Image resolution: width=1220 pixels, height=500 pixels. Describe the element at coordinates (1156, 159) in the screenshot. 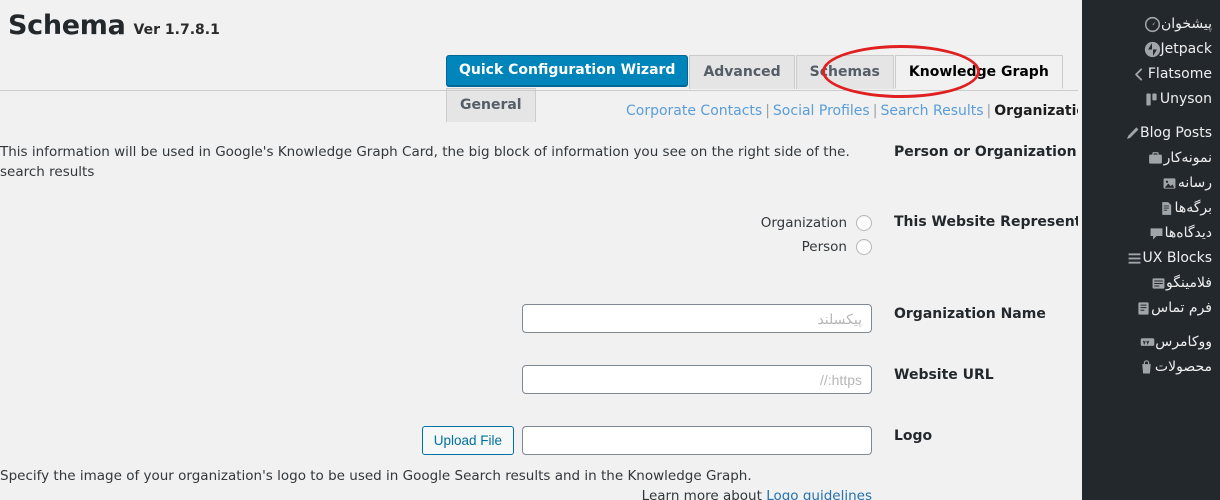

I see `portfolio-icon` at that location.